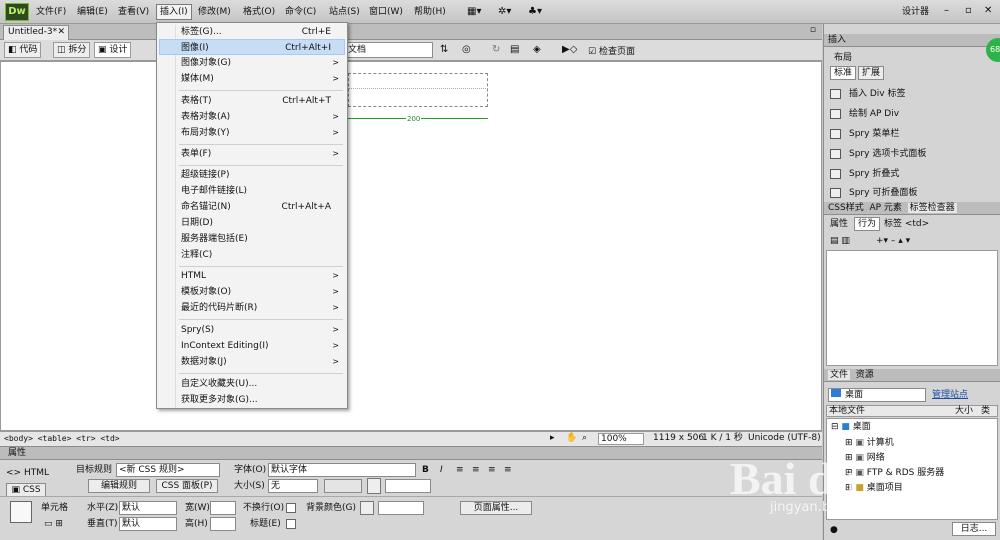 The image size is (1000, 540). What do you see at coordinates (148, 508) in the screenshot?
I see `horz-select: 默认` at bounding box center [148, 508].